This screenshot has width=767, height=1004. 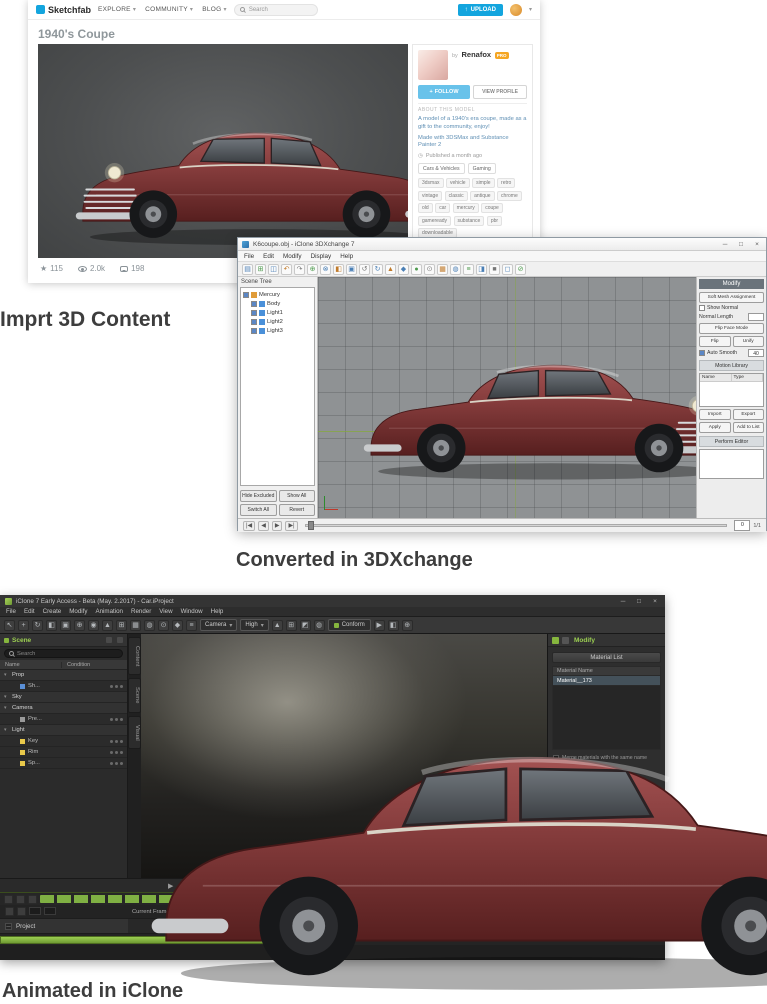 I want to click on sketchfab-logo: Sketchfab, so click(x=63, y=10).